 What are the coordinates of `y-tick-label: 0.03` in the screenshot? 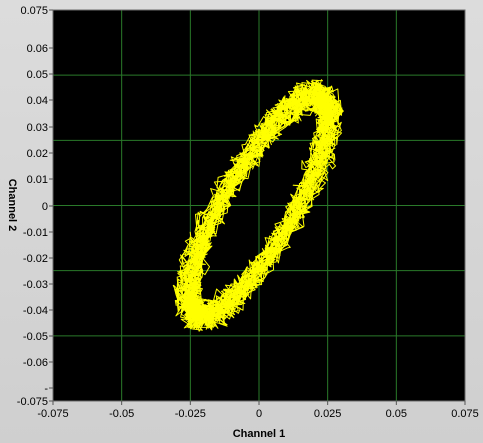 It's located at (37, 128).